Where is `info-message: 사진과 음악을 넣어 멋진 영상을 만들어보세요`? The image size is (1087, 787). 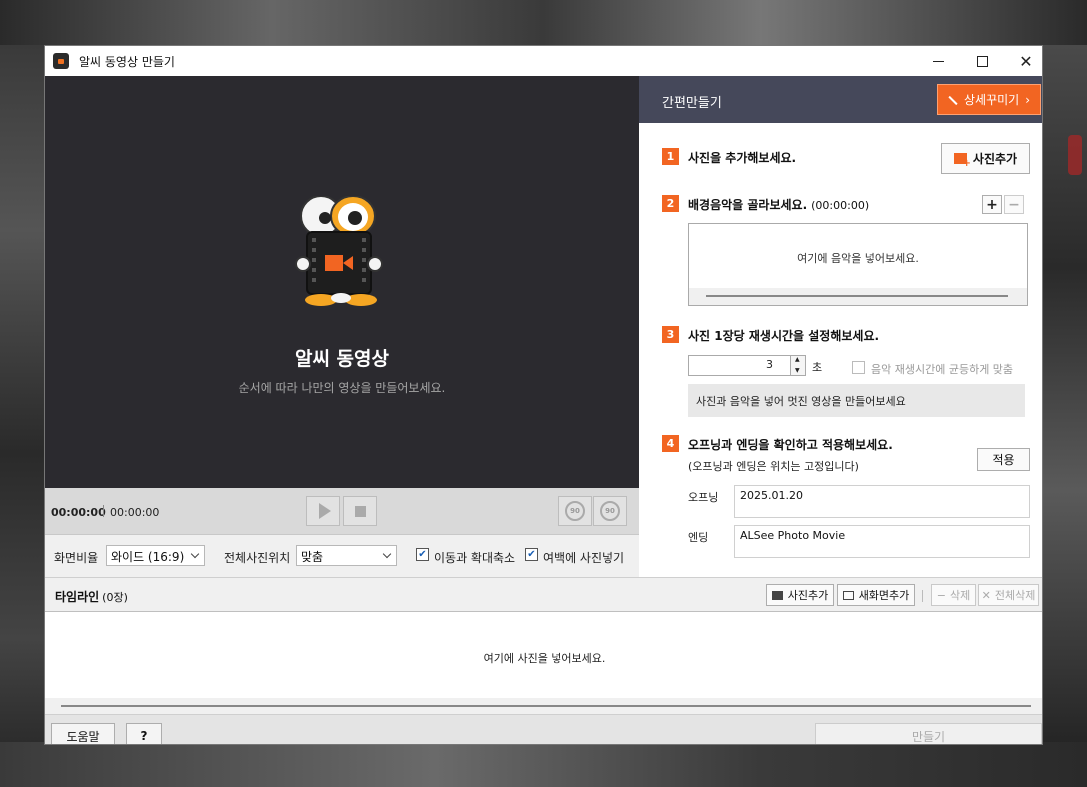
info-message: 사진과 음악을 넣어 멋진 영상을 만들어보세요 is located at coordinates (856, 400).